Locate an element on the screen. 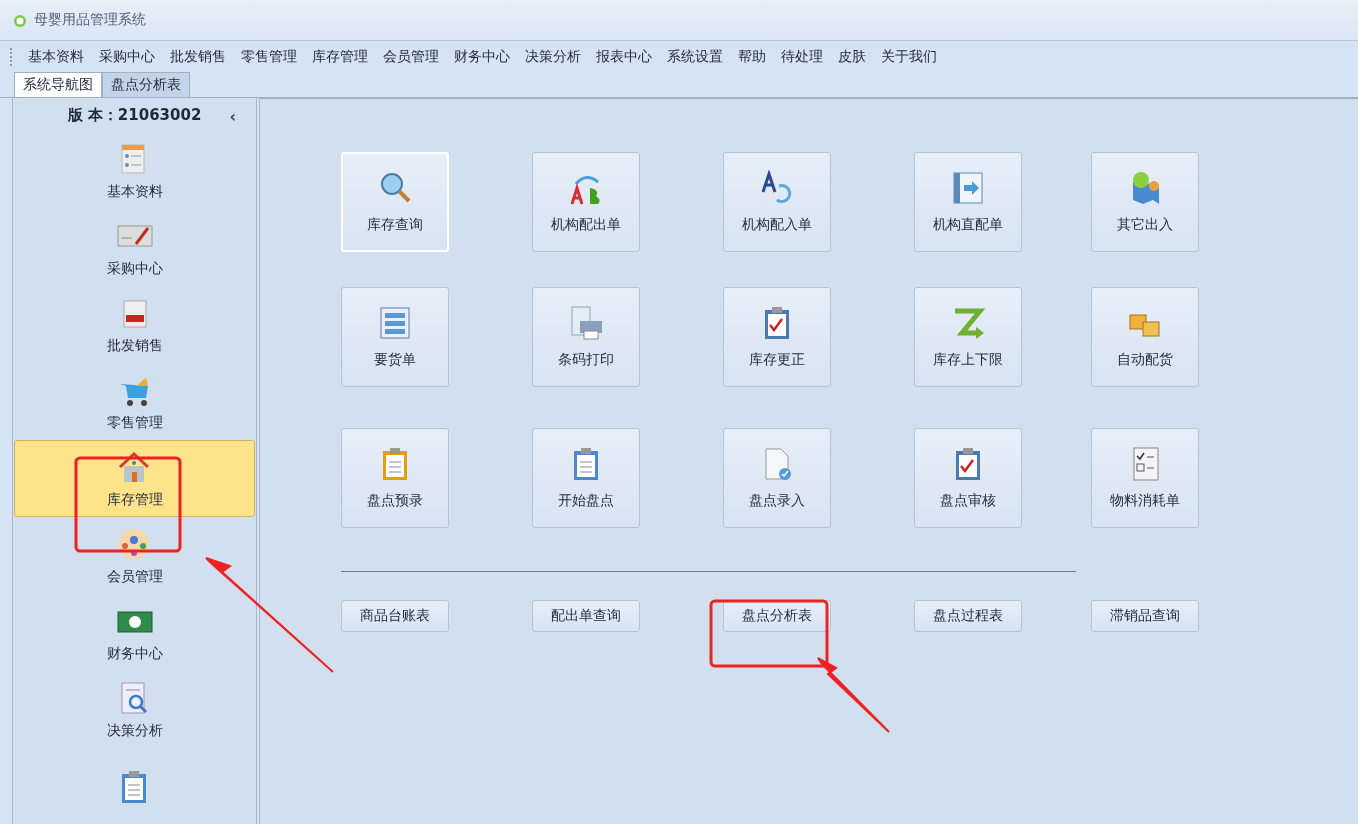 The image size is (1358, 824). sidebar-item: 财务中心 is located at coordinates (134, 633).